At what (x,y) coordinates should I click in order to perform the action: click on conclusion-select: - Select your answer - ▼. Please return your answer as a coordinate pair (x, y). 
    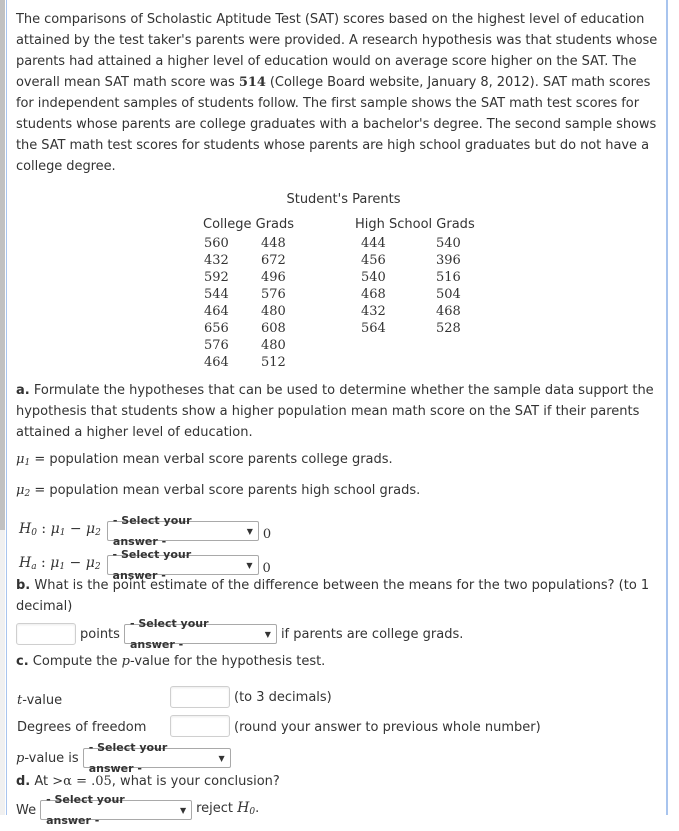
    Looking at the image, I should click on (116, 810).